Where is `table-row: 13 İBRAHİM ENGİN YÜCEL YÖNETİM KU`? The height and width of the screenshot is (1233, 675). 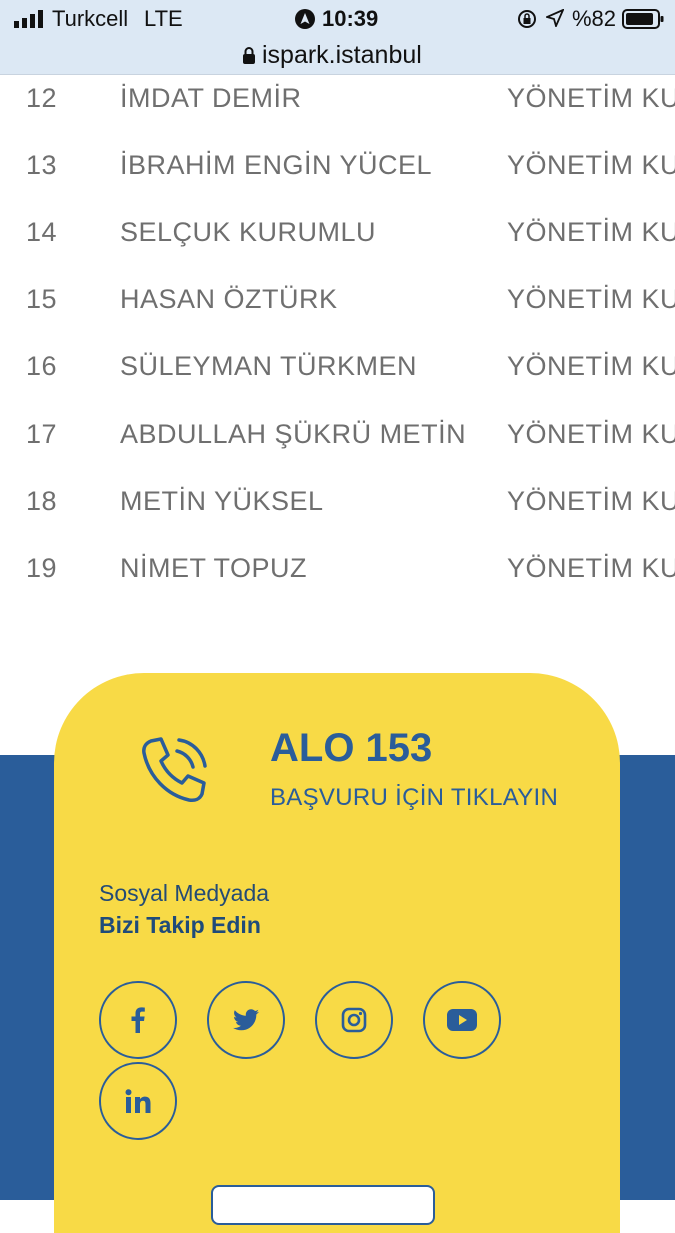
table-row: 13 İBRAHİM ENGİN YÜCEL YÖNETİM KU is located at coordinates (337, 180).